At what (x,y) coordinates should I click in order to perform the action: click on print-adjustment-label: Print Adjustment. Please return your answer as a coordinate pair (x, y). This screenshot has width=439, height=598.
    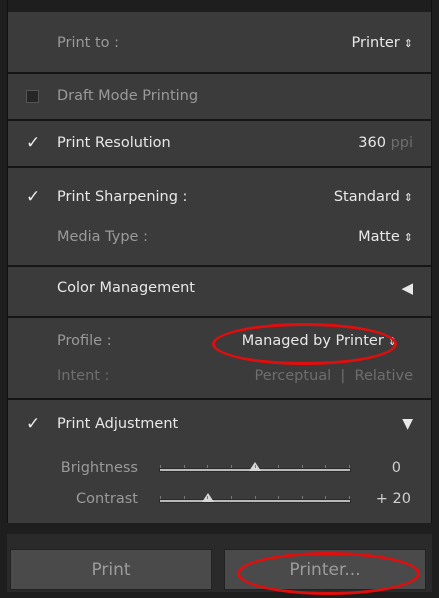
    Looking at the image, I should click on (118, 424).